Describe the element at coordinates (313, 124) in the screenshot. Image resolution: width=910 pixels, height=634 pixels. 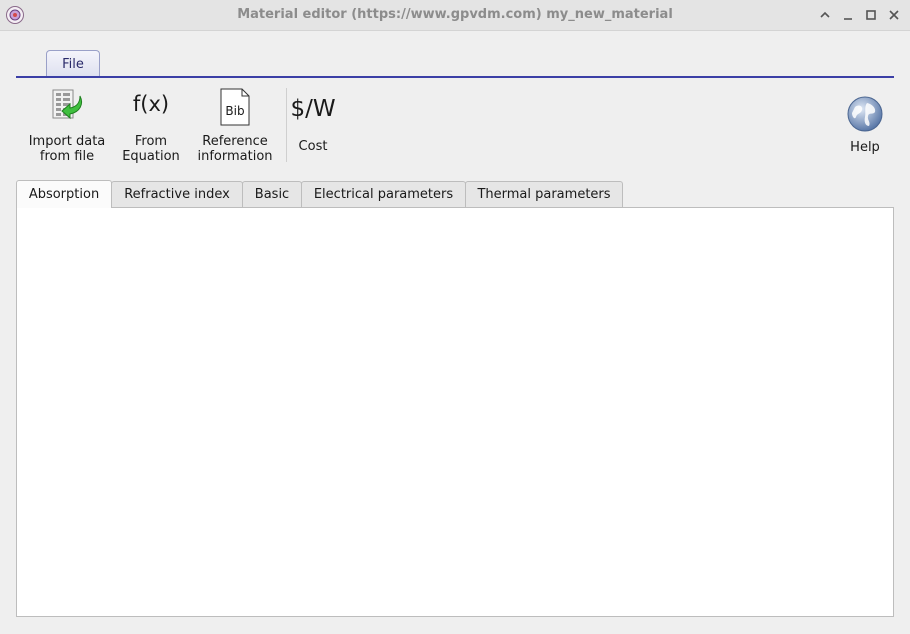
I see `cost-button: $/W Cost` at that location.